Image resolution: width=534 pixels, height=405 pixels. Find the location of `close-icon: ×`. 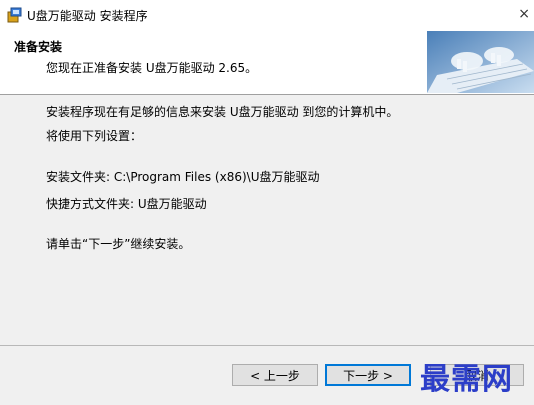

close-icon: × is located at coordinates (524, 14).